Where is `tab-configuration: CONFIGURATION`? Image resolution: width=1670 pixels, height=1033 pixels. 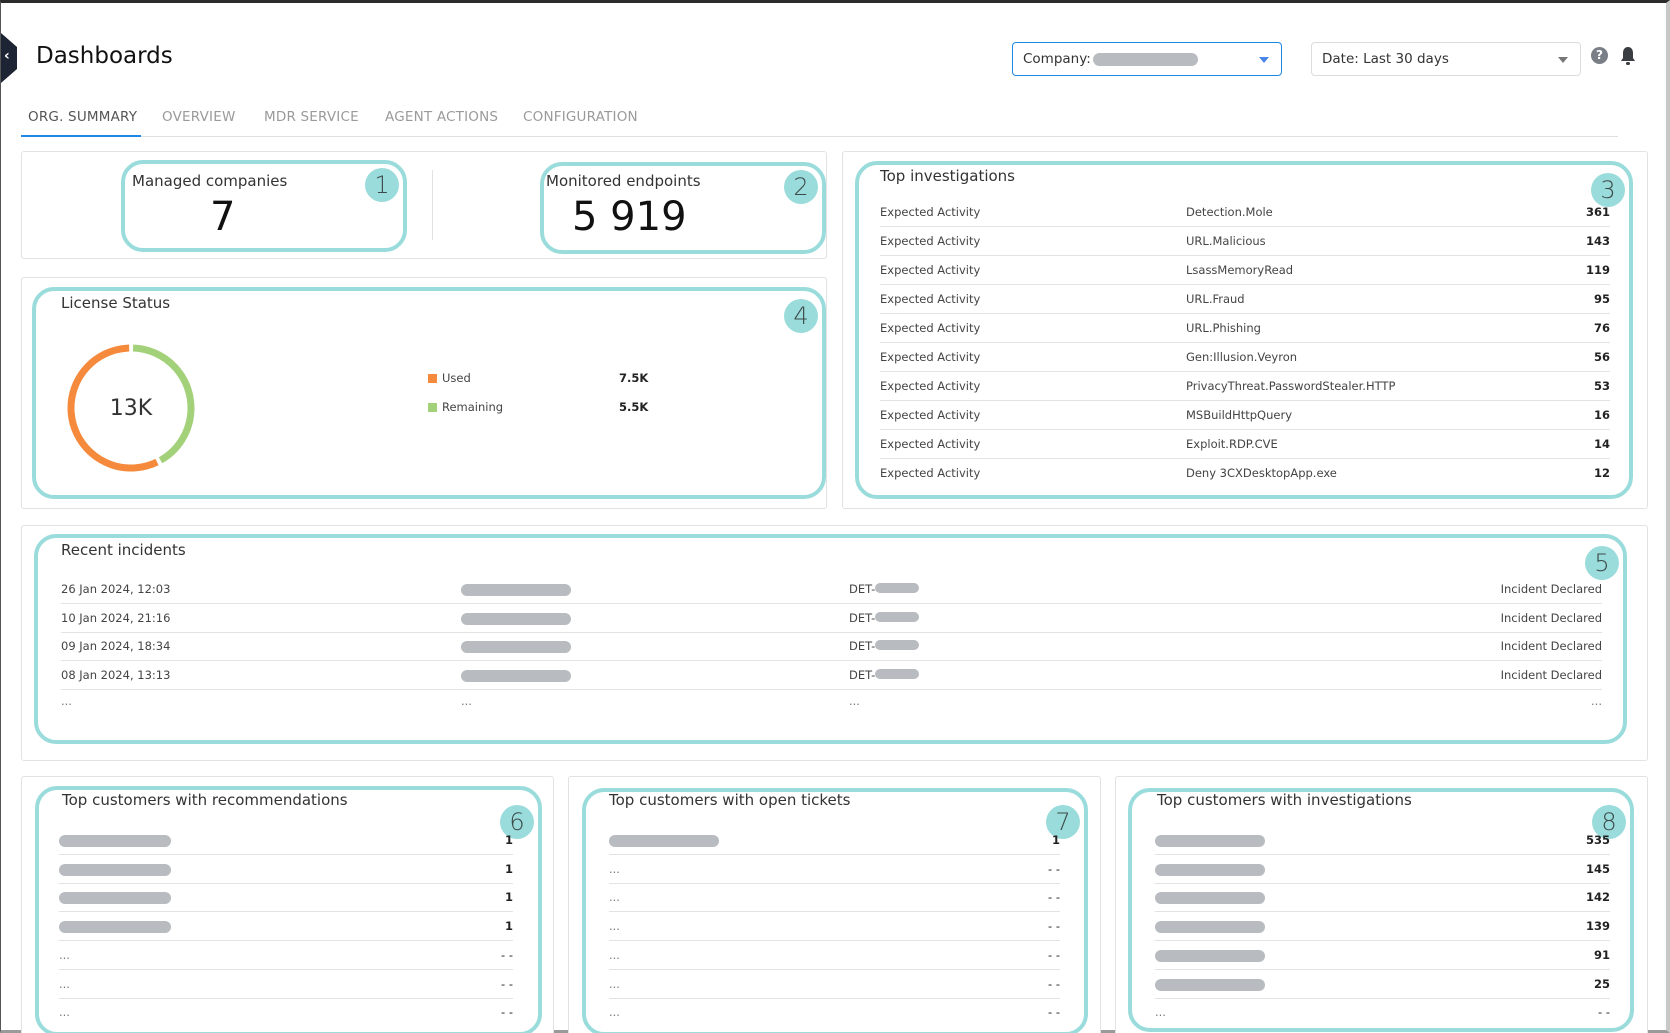 tab-configuration: CONFIGURATION is located at coordinates (580, 117).